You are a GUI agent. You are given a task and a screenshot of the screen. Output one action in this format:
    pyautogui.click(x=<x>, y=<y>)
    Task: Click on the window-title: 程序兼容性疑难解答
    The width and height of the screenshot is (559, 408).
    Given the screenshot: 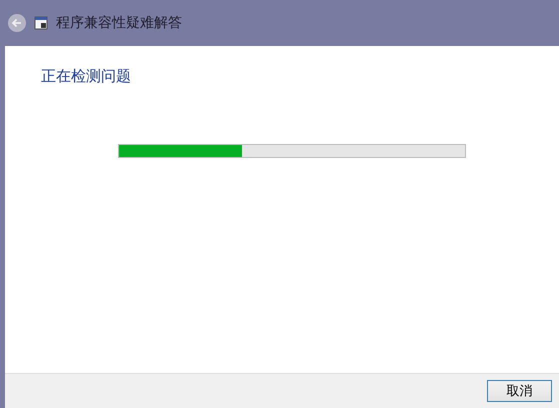 What is the action you would take?
    pyautogui.click(x=119, y=23)
    